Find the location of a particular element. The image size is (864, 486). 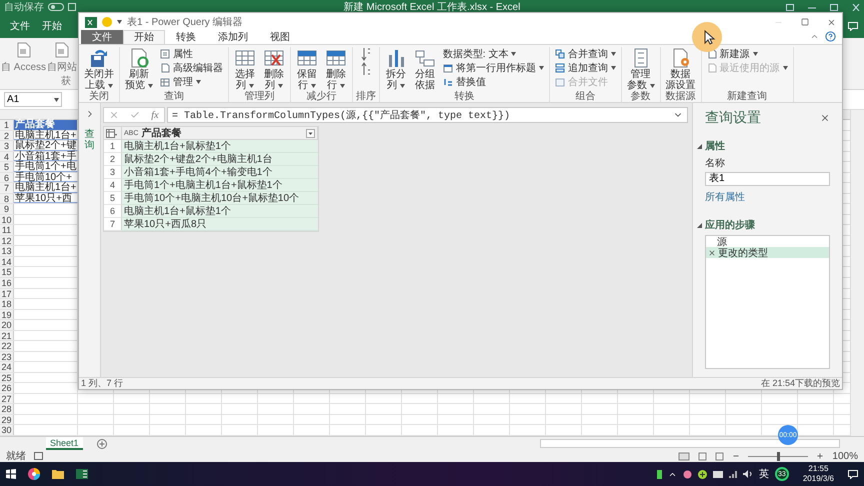

clock-date: 2019/3/6 is located at coordinates (818, 479).